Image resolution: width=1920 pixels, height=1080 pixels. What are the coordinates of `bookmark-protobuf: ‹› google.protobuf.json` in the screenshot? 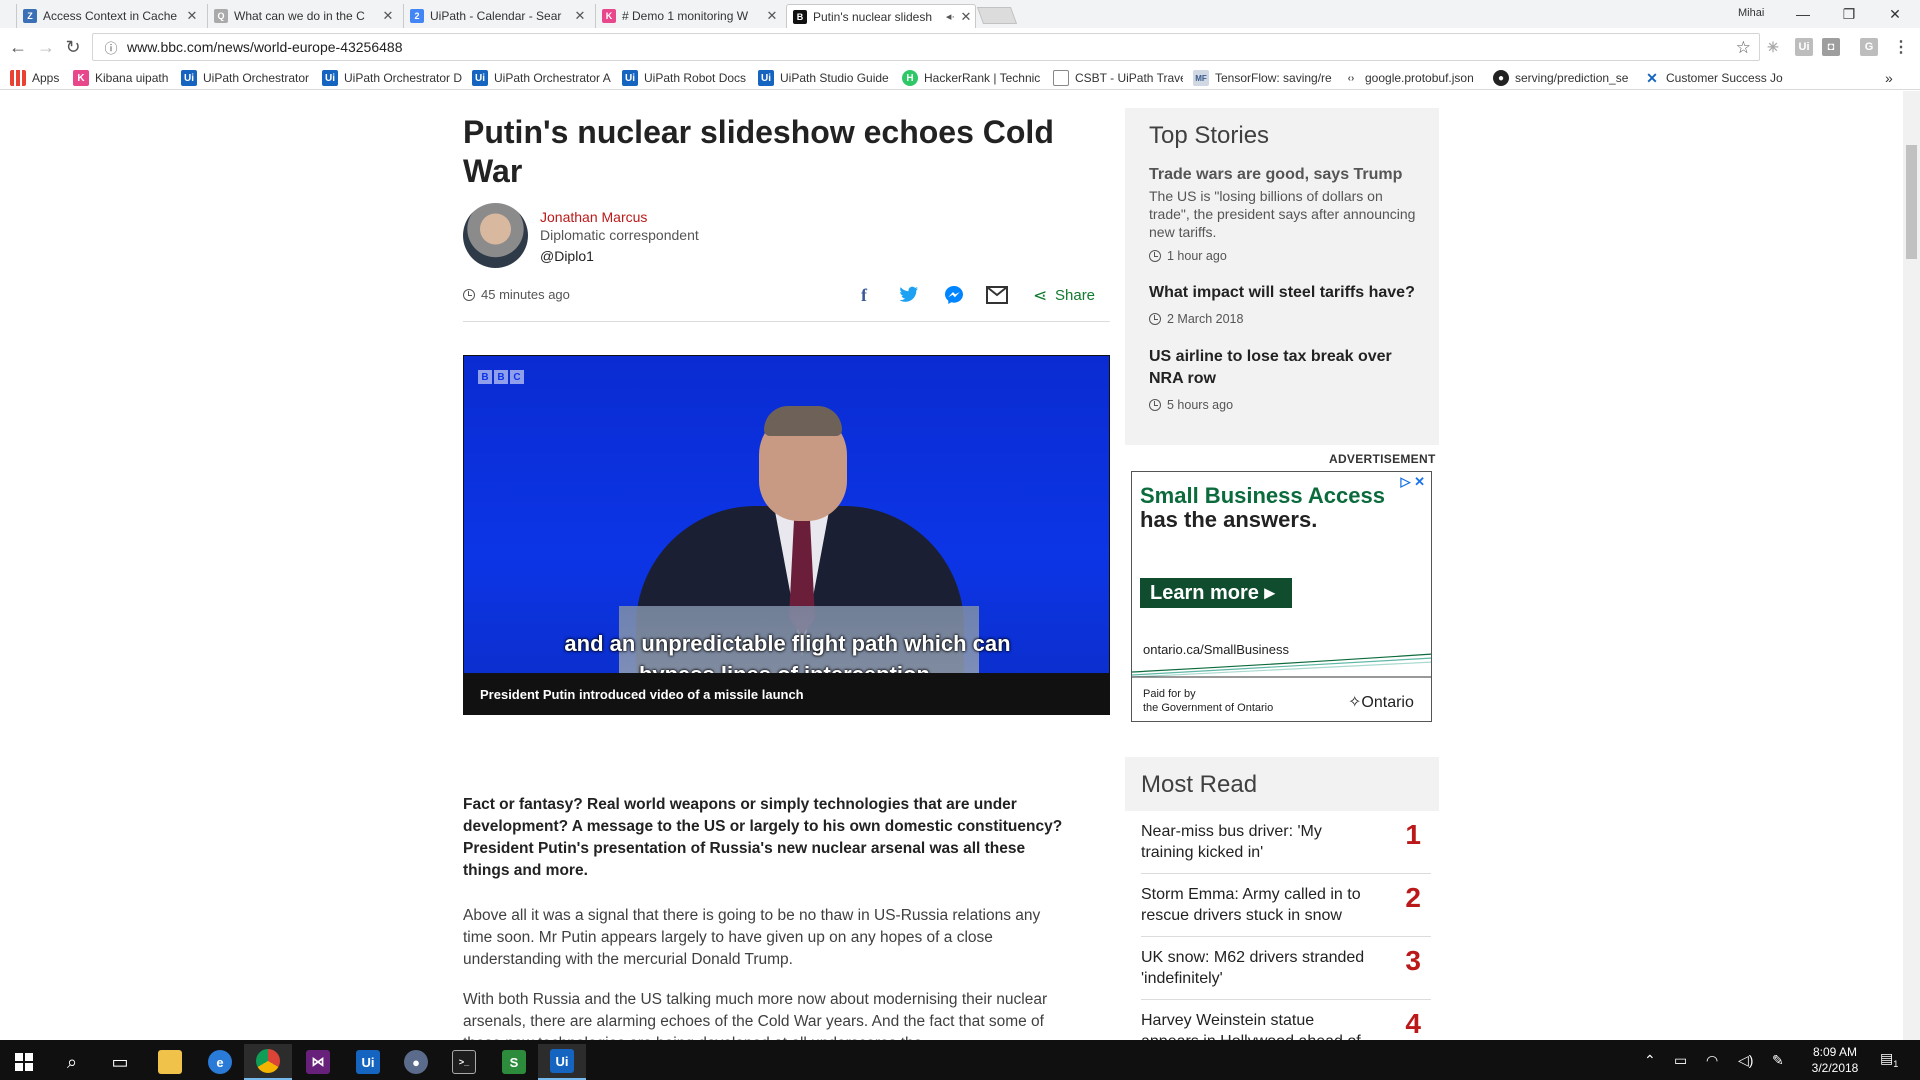 It's located at (1412, 78).